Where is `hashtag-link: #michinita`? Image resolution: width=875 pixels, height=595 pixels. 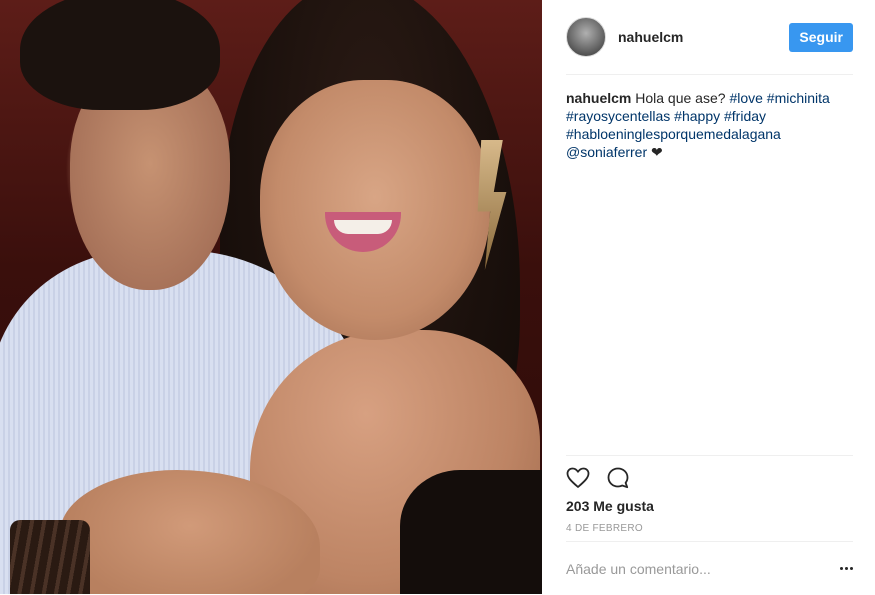 hashtag-link: #michinita is located at coordinates (798, 98).